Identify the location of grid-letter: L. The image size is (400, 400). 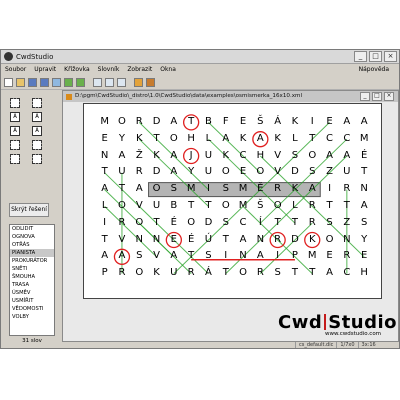
(208, 139).